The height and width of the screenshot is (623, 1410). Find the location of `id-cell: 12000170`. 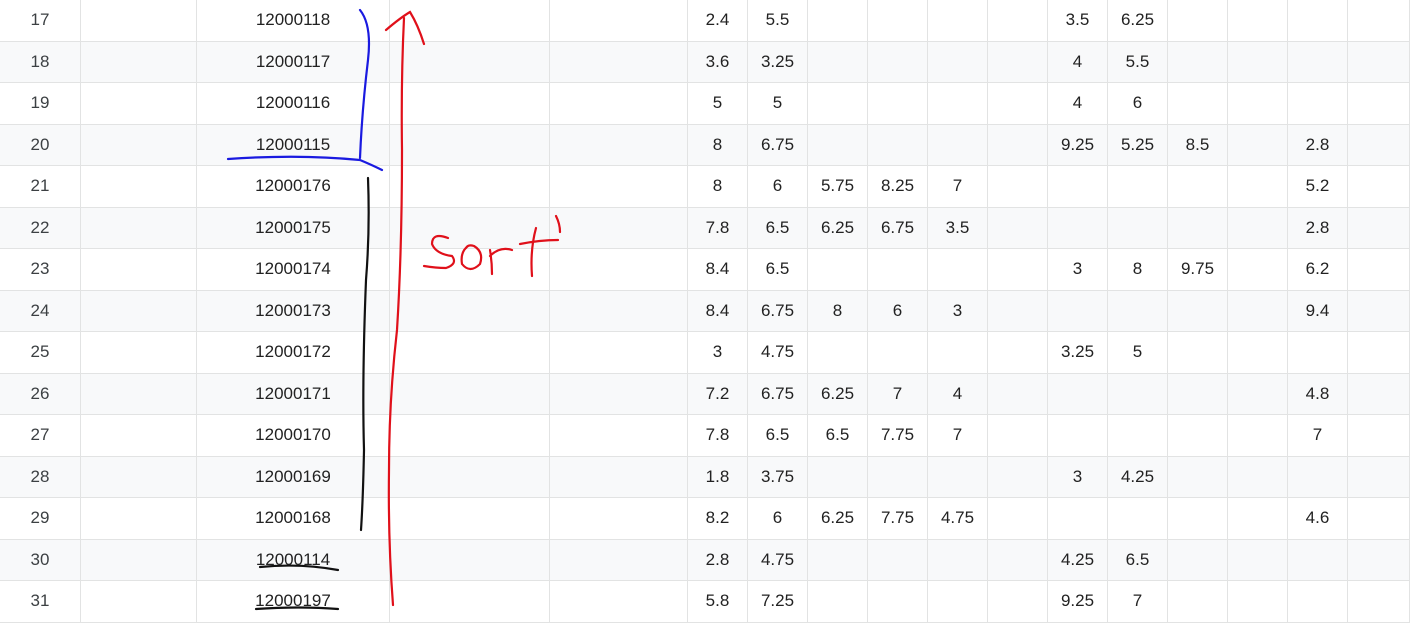

id-cell: 12000170 is located at coordinates (293, 435).